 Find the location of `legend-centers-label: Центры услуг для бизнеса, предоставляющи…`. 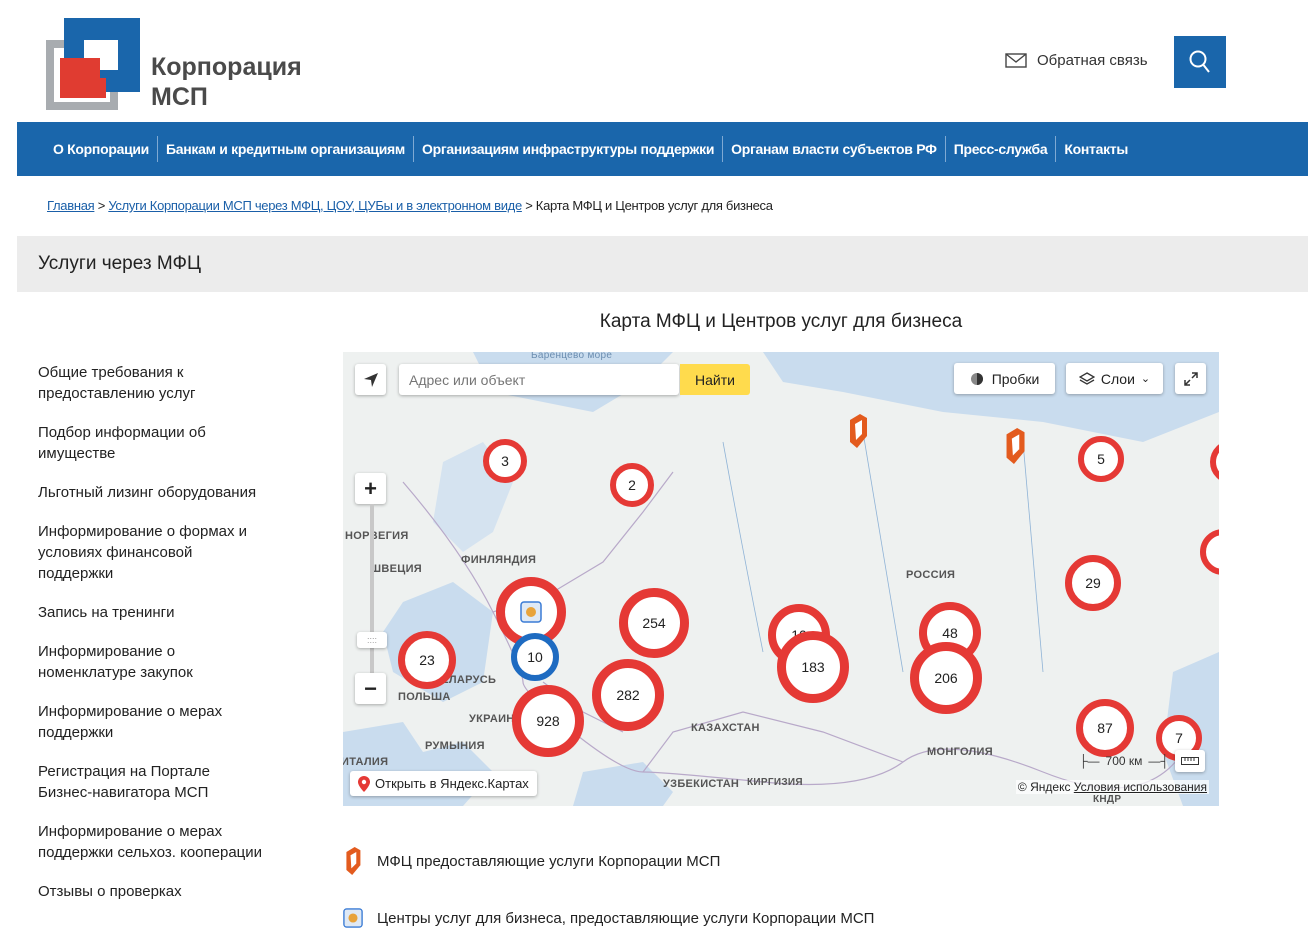

legend-centers-label: Центры услуг для бизнеса, предоставляющи… is located at coordinates (626, 918).